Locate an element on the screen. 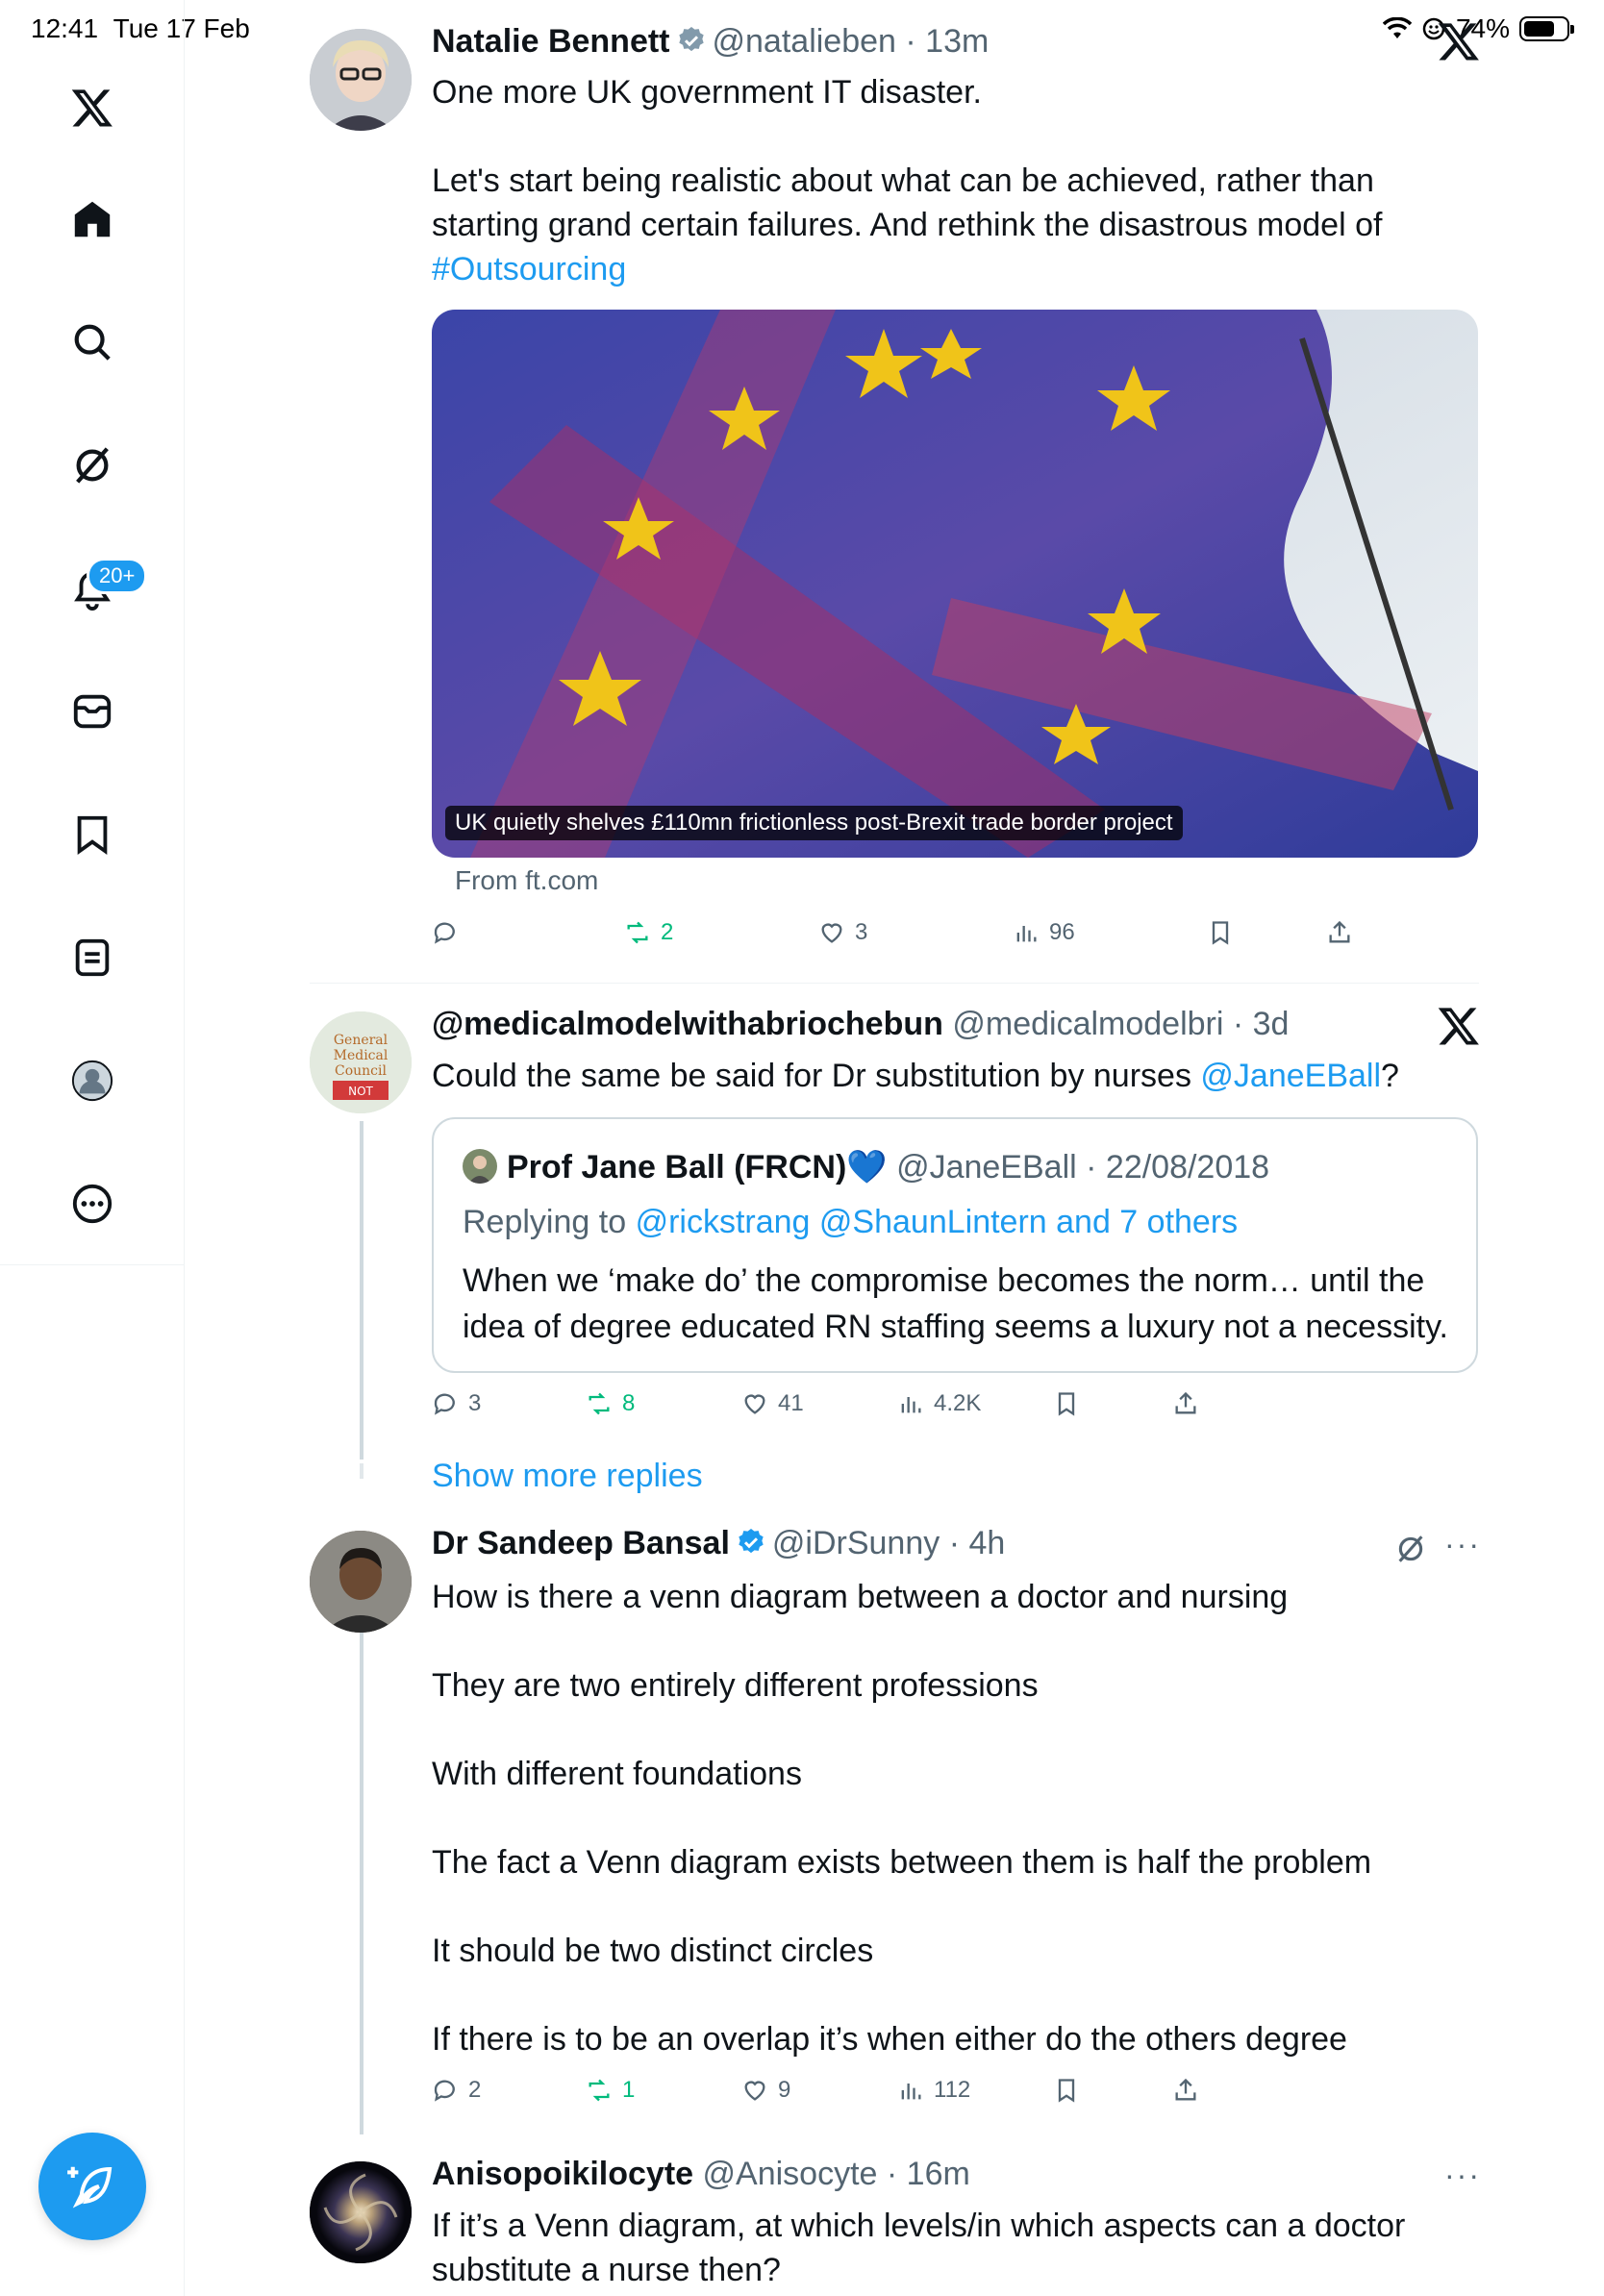 Image resolution: width=1604 pixels, height=2296 pixels. search-icon is located at coordinates (92, 342).